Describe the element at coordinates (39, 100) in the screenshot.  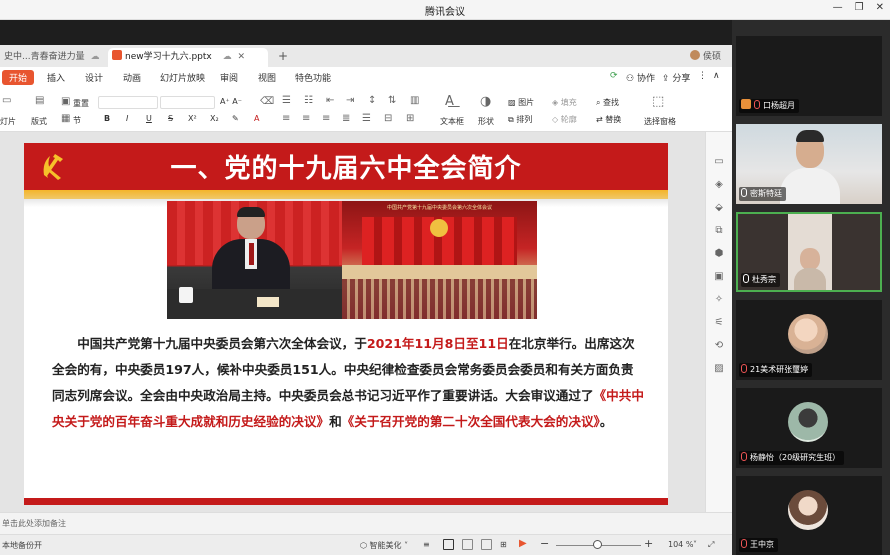
I see `layout-icon: ▤` at that location.